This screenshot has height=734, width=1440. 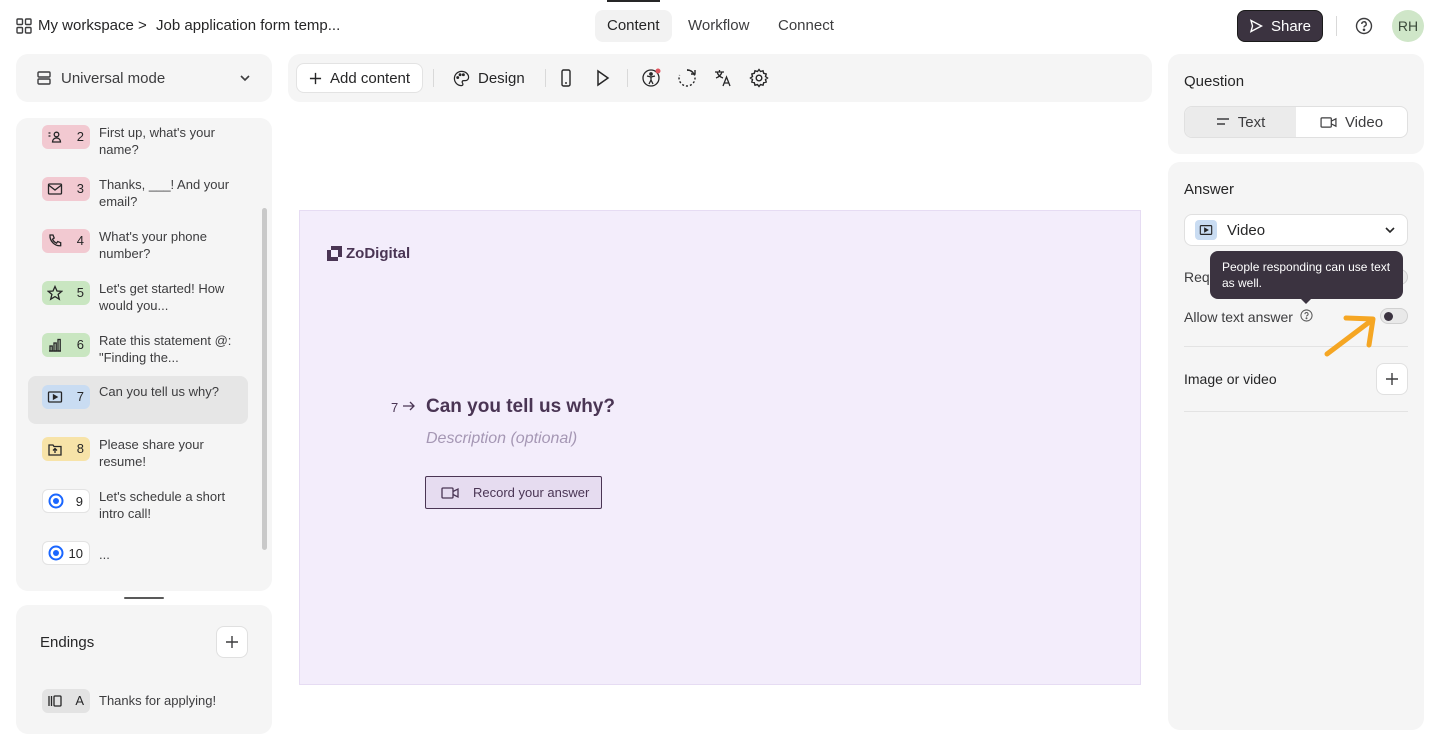 I want to click on answer-type-select: Video, so click(x=1296, y=230).